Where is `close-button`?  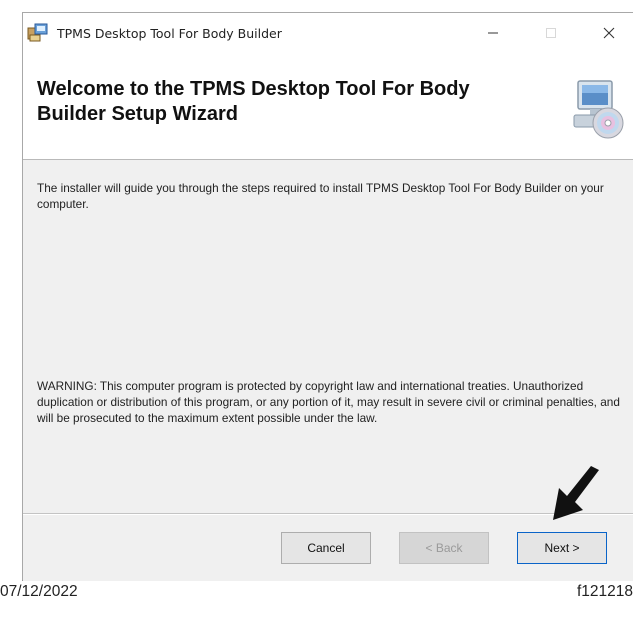
close-button is located at coordinates (609, 33).